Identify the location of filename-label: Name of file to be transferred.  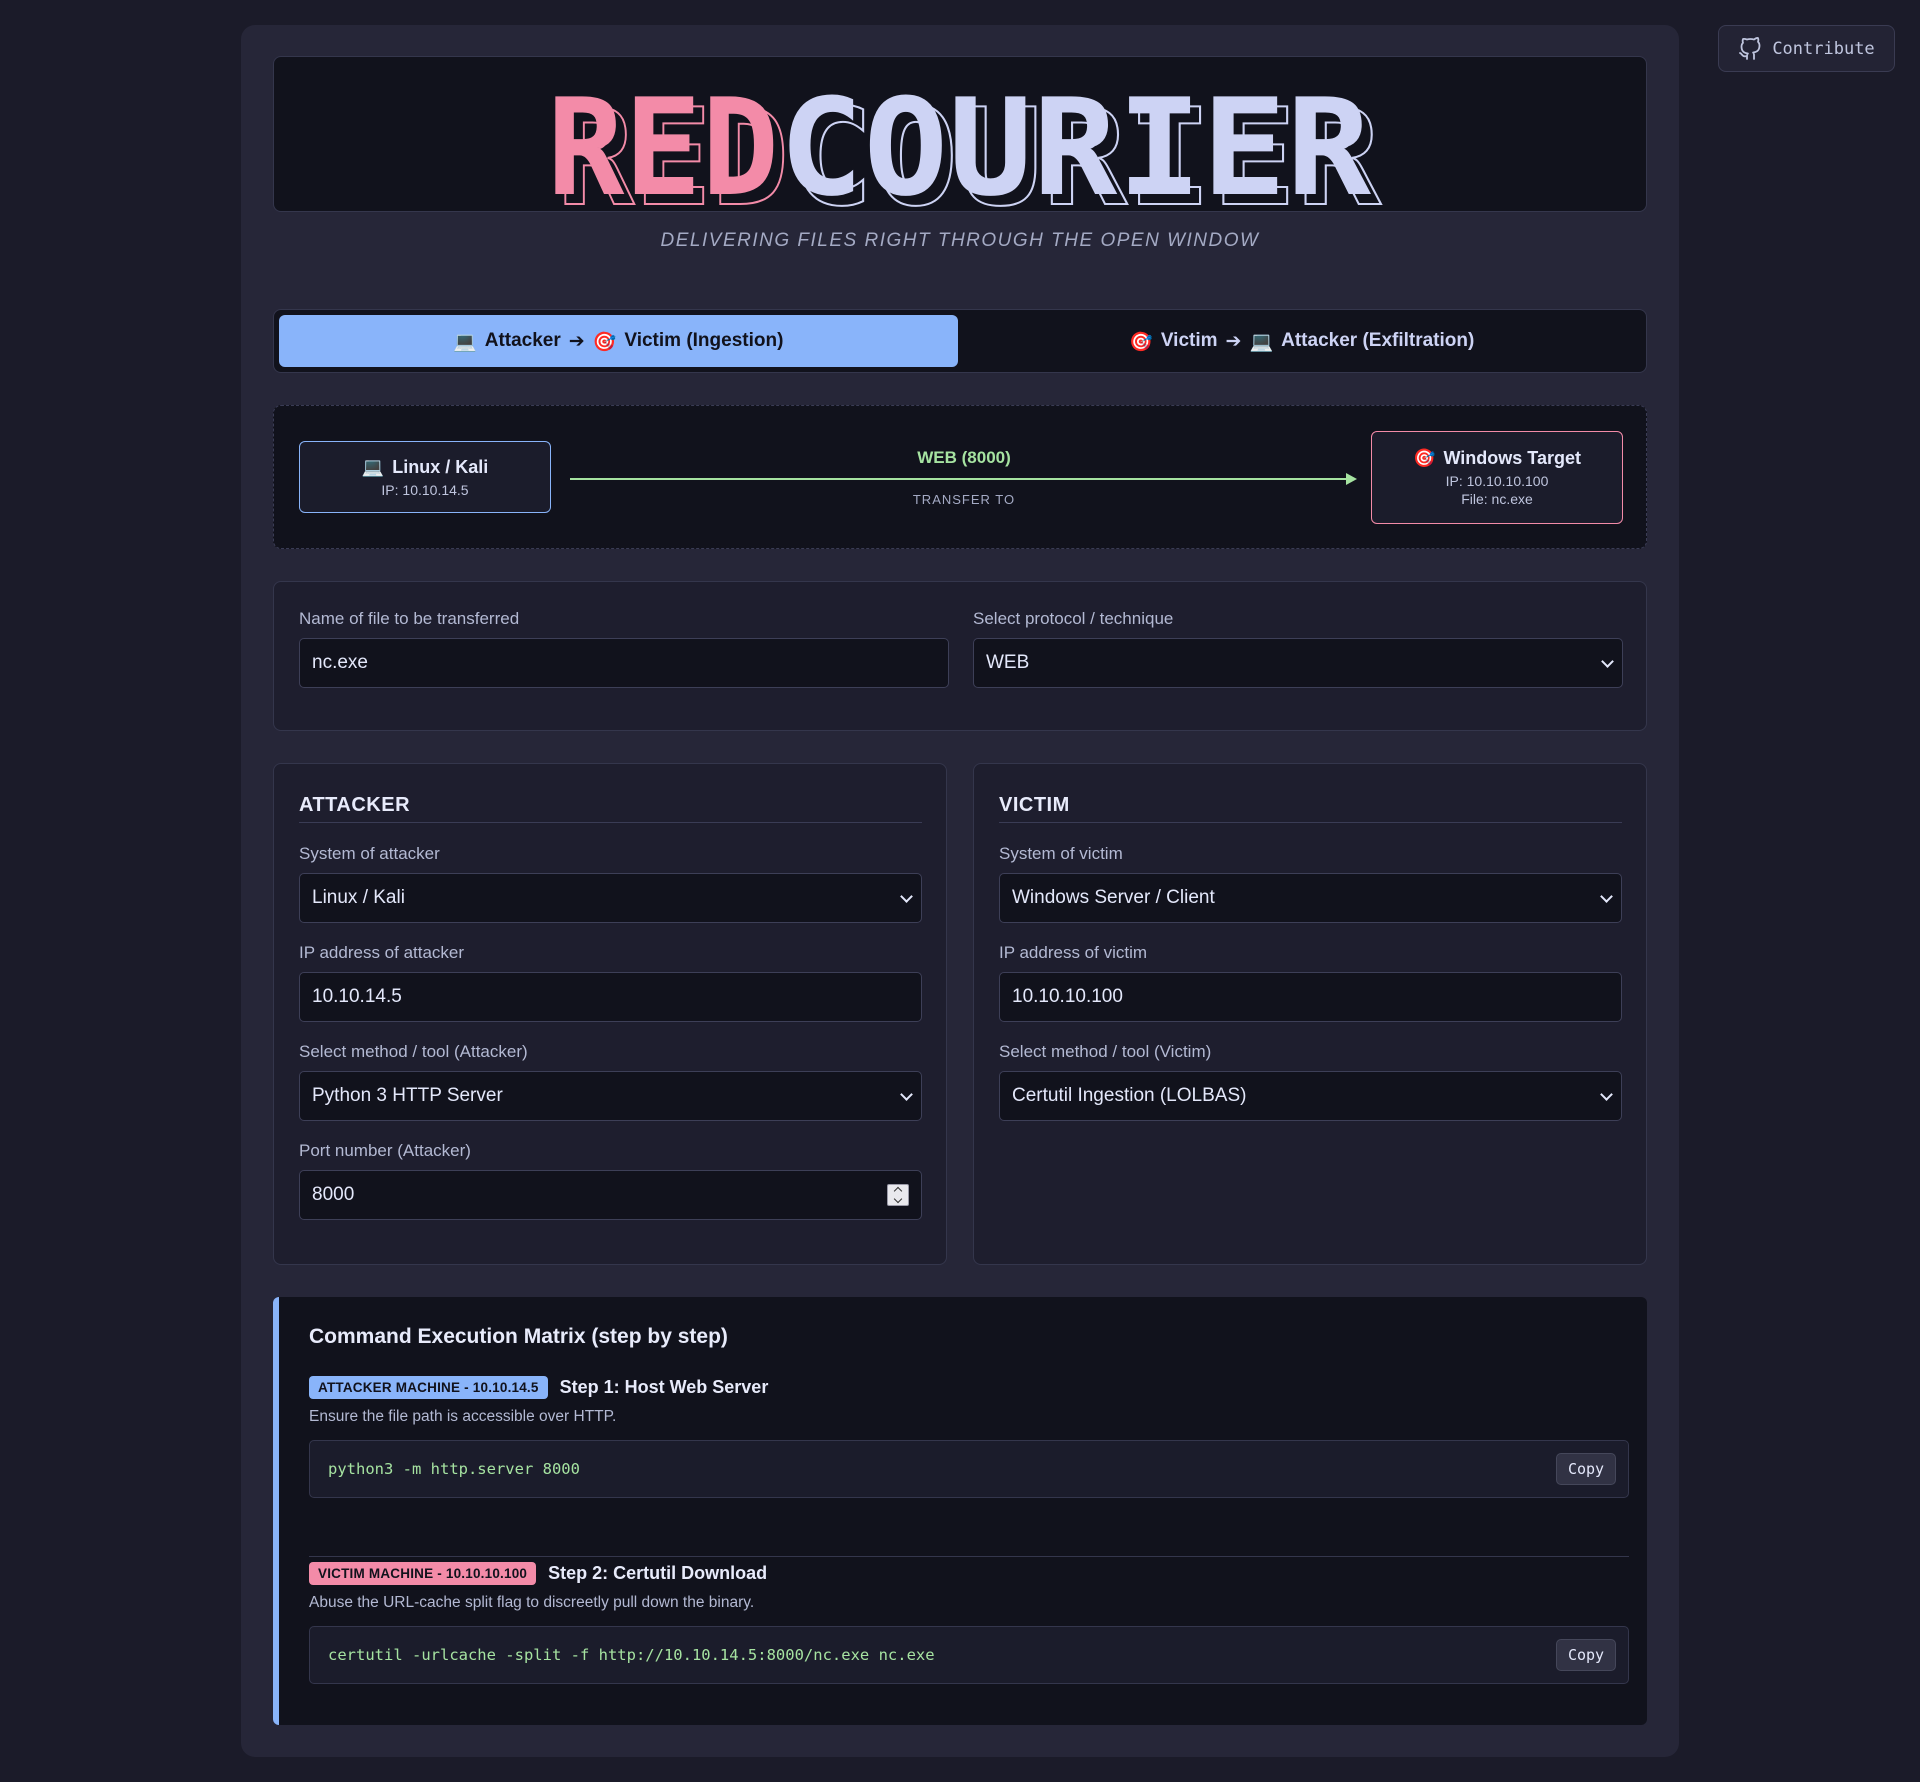
(409, 618).